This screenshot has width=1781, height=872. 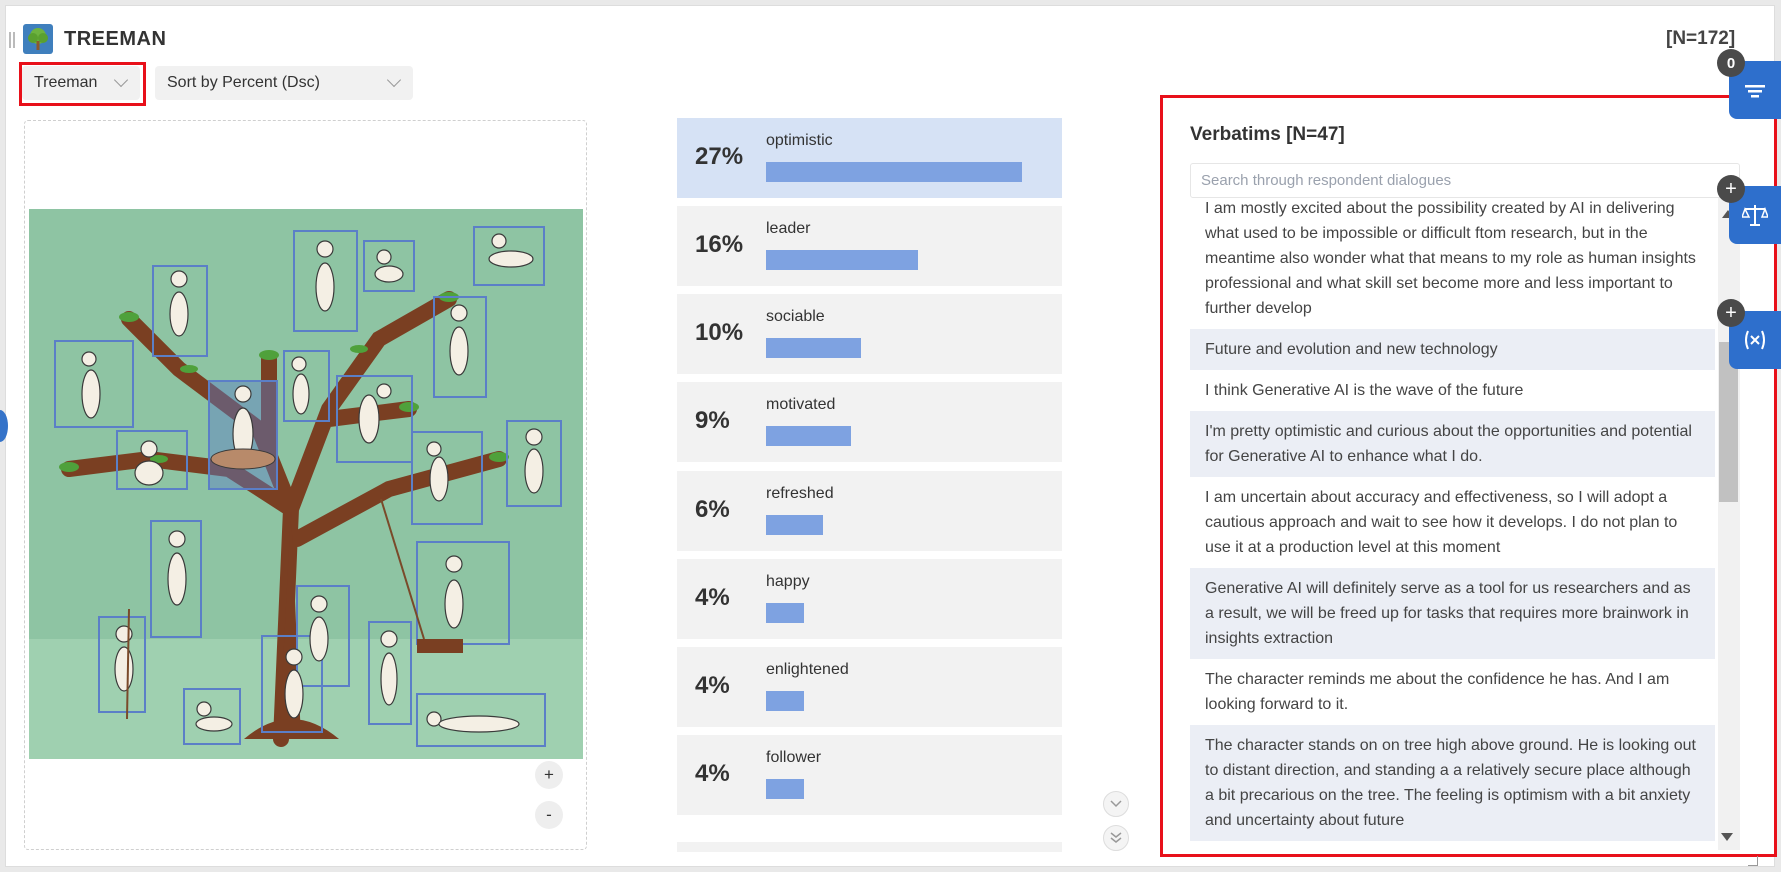 I want to click on sort-select-dropdown: Sort by Percent (Dsc), so click(x=284, y=83).